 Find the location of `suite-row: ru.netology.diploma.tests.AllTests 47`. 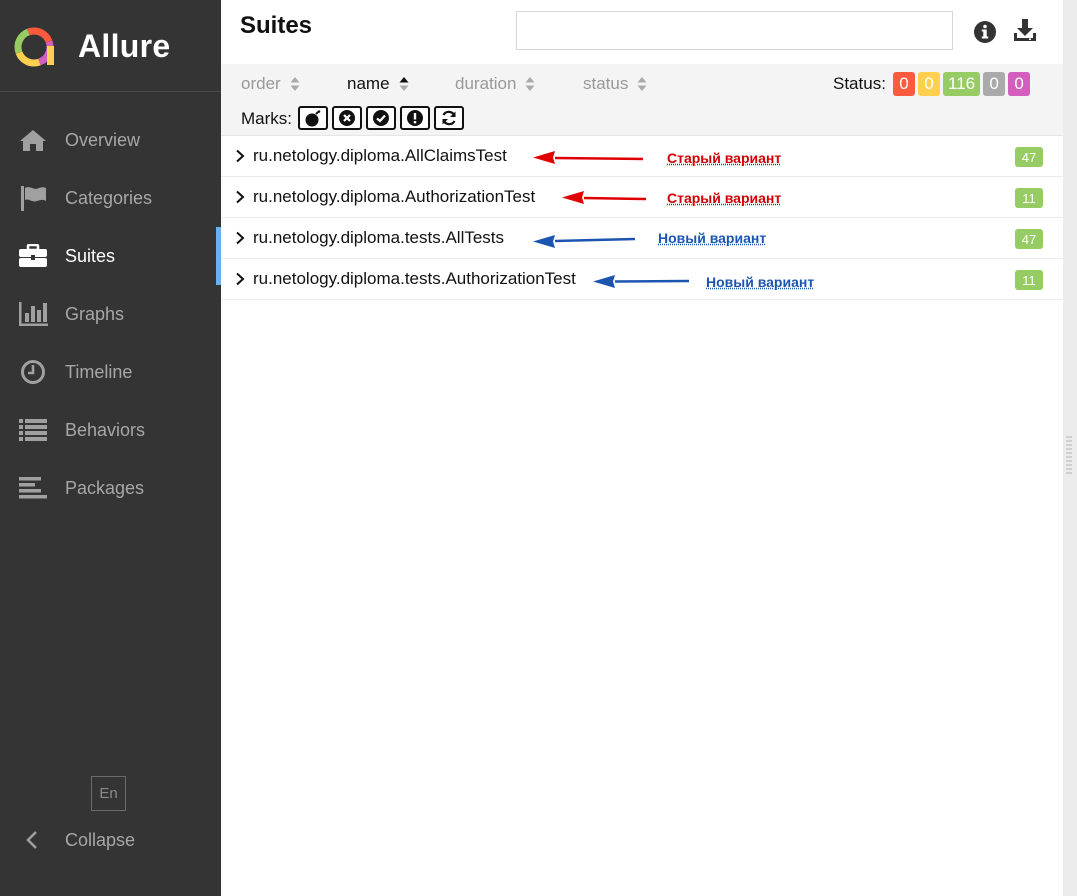

suite-row: ru.netology.diploma.tests.AllTests 47 is located at coordinates (642, 238).